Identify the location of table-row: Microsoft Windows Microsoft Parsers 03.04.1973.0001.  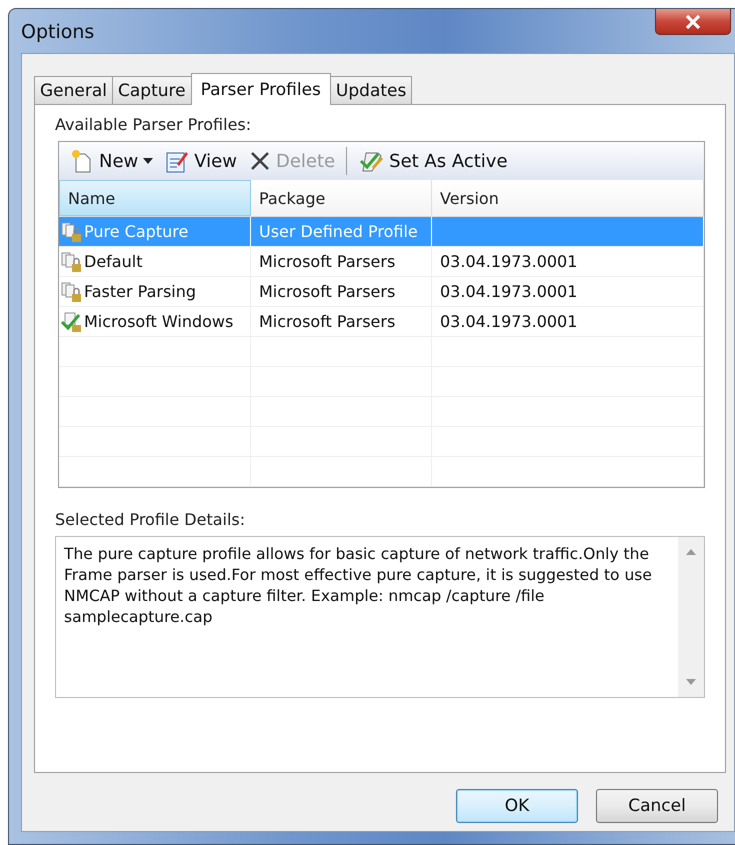
(381, 322).